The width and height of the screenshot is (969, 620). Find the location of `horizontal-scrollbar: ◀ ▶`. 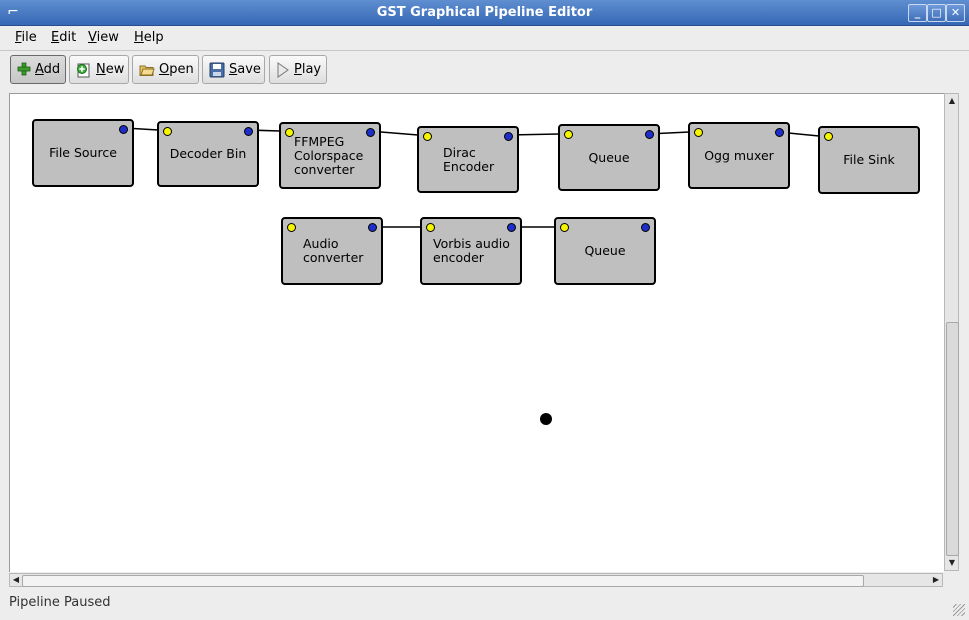

horizontal-scrollbar: ◀ ▶ is located at coordinates (476, 580).